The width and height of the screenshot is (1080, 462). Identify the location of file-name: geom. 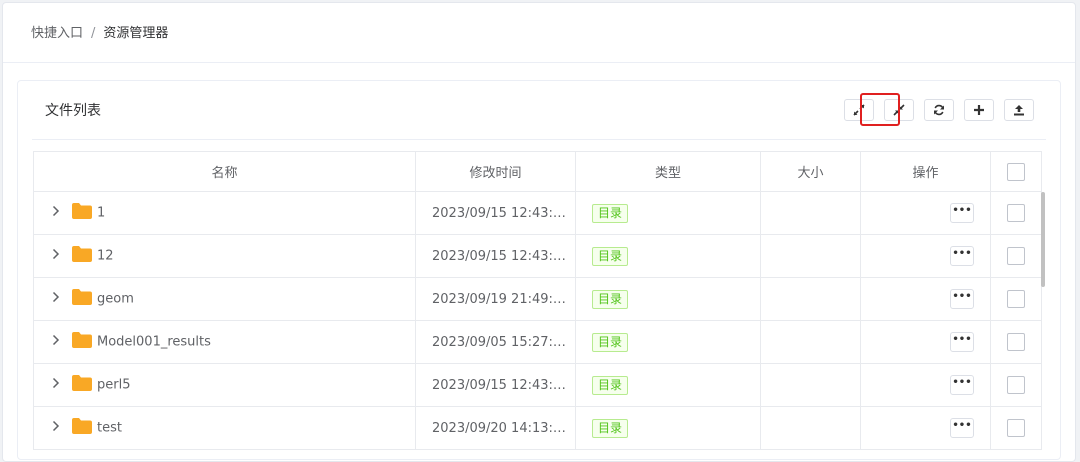
(115, 299).